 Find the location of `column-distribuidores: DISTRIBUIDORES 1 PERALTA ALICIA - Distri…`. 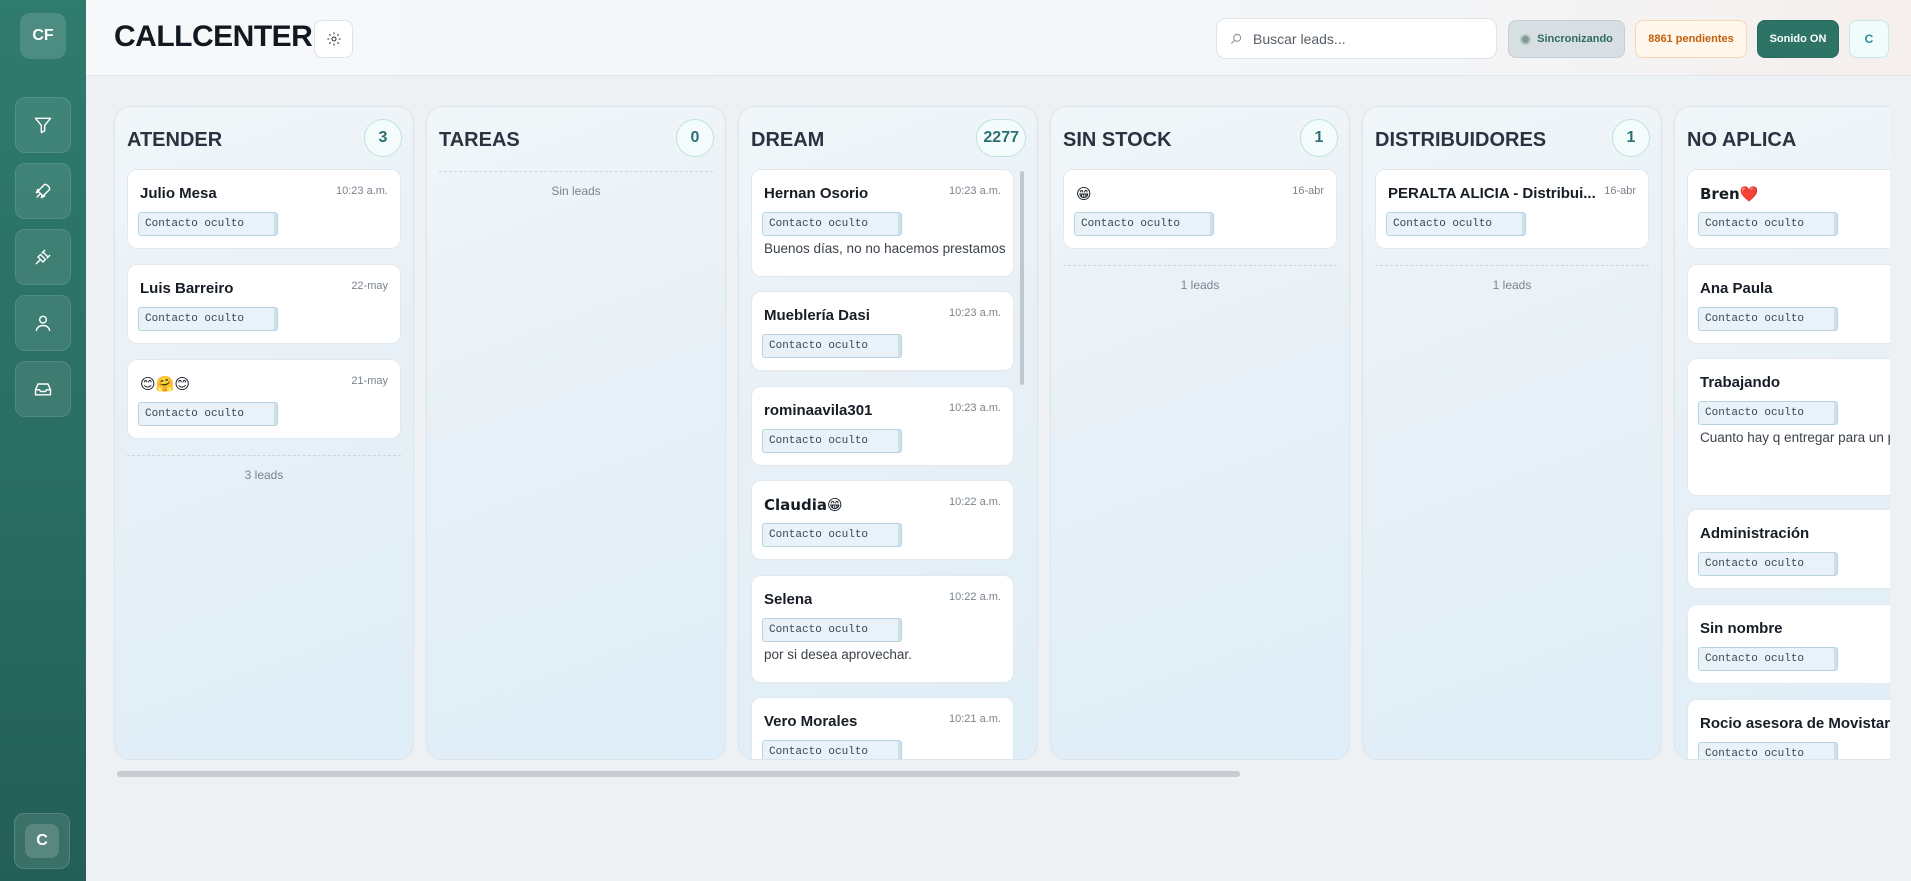

column-distribuidores: DISTRIBUIDORES 1 PERALTA ALICIA - Distri… is located at coordinates (1512, 433).